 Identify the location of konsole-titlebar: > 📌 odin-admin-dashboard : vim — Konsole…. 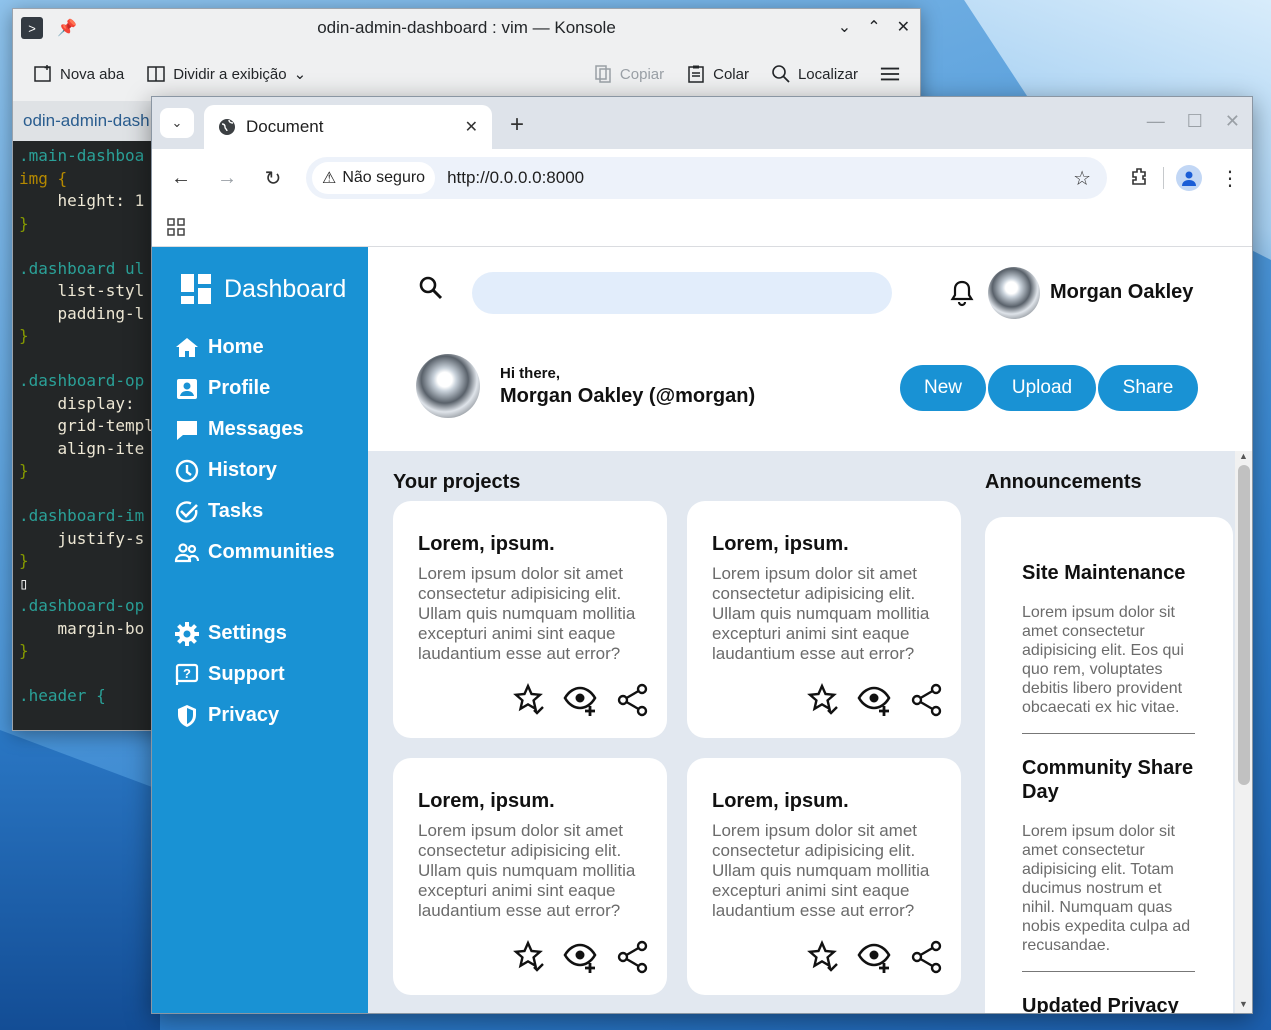
(466, 28).